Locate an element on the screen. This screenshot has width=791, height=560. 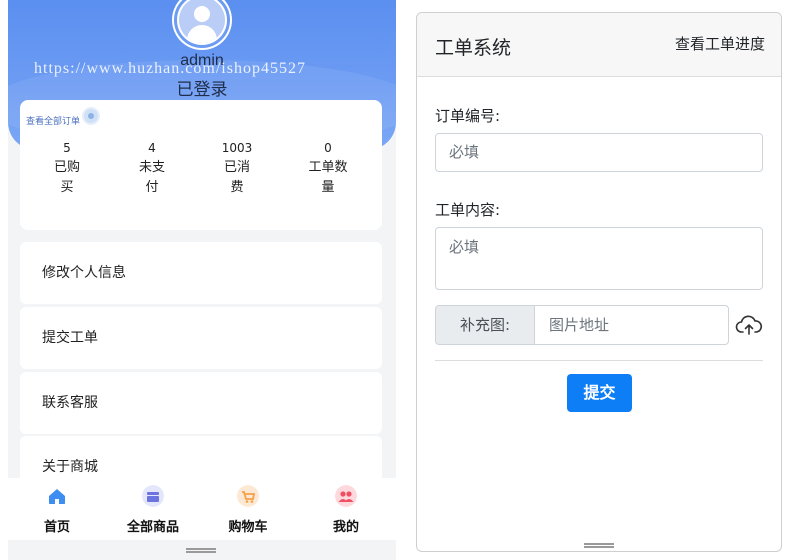
cloud-upload-icon is located at coordinates (749, 325).